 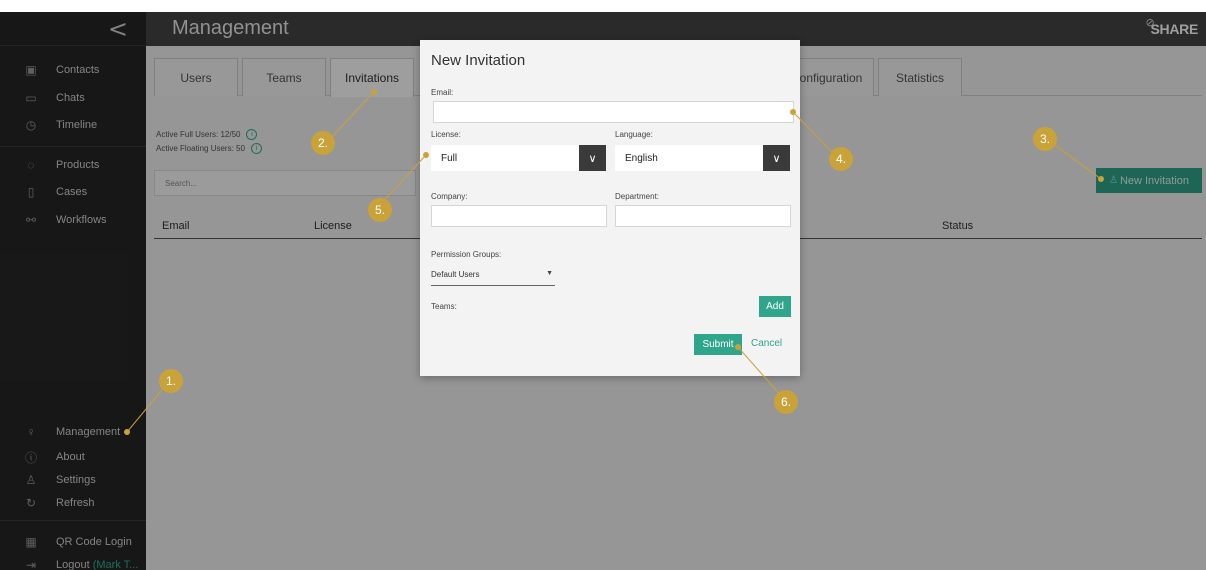 I want to click on language-select: English ∨, so click(x=702, y=158).